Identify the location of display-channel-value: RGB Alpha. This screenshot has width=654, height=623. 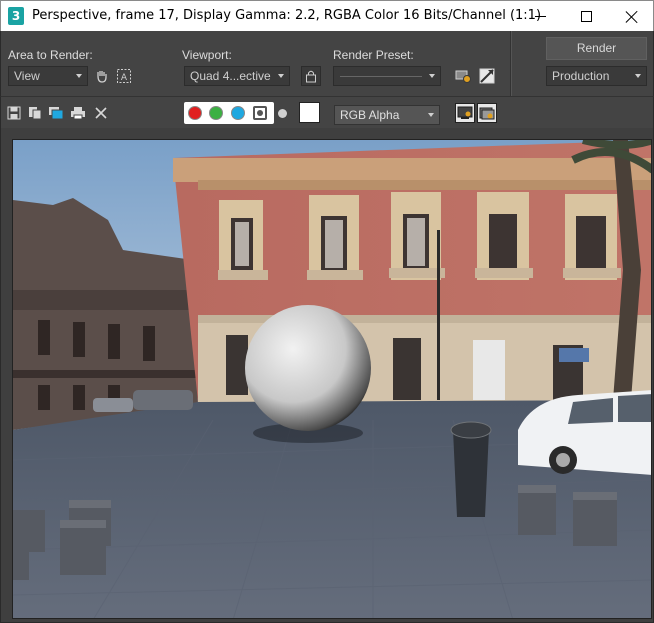
(370, 115).